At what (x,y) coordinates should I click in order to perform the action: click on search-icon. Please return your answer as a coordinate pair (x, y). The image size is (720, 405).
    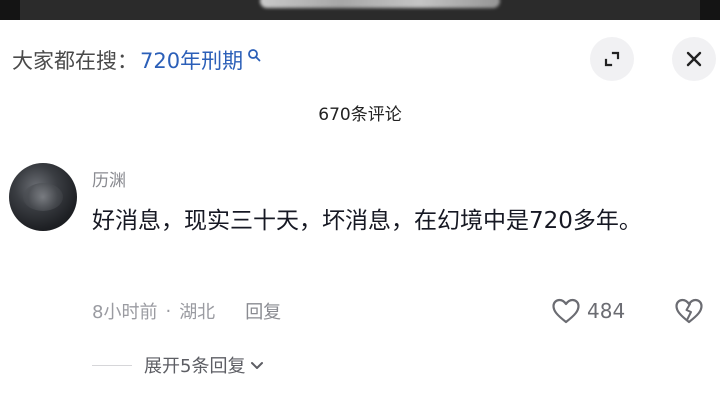
    Looking at the image, I should click on (254, 55).